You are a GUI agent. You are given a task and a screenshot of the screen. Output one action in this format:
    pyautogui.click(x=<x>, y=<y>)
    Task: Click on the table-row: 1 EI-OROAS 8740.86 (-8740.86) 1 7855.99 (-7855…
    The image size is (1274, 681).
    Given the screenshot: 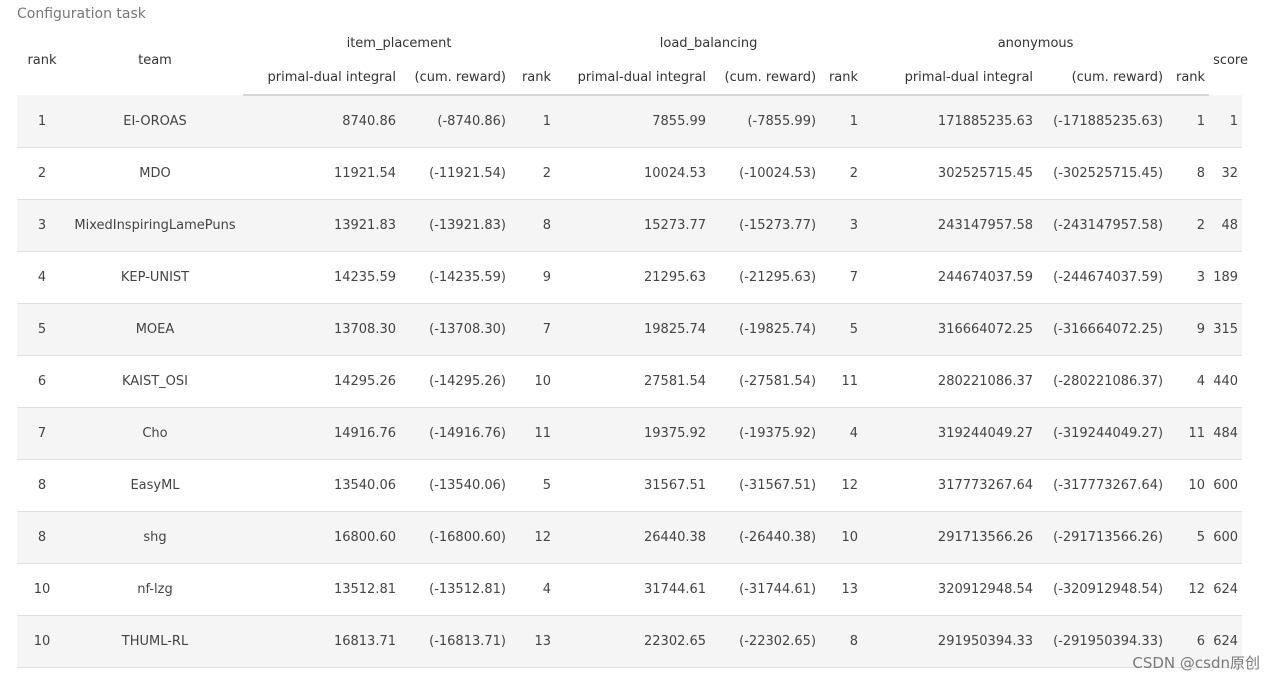 What is the action you would take?
    pyautogui.click(x=630, y=121)
    